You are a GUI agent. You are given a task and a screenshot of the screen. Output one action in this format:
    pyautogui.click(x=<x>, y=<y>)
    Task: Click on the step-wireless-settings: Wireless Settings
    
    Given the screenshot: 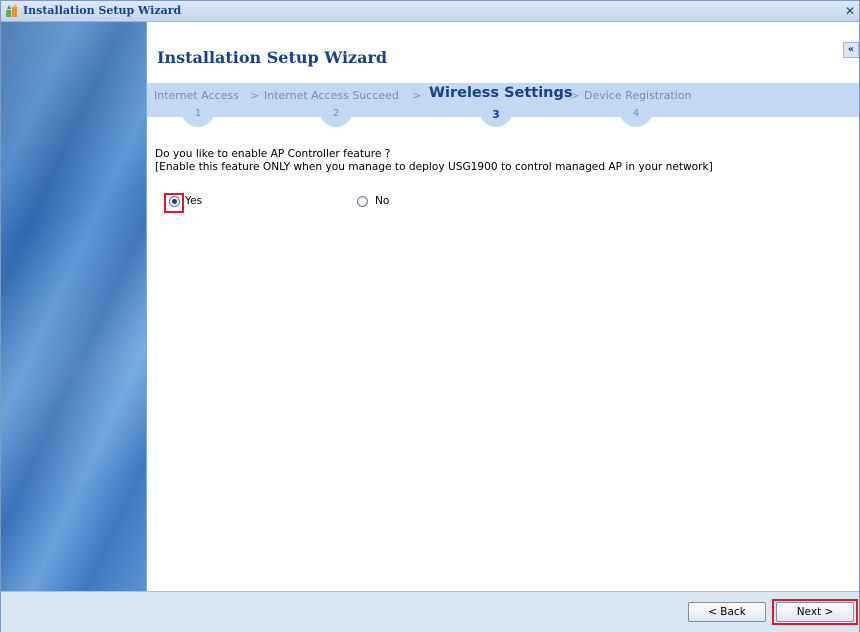 What is the action you would take?
    pyautogui.click(x=501, y=93)
    